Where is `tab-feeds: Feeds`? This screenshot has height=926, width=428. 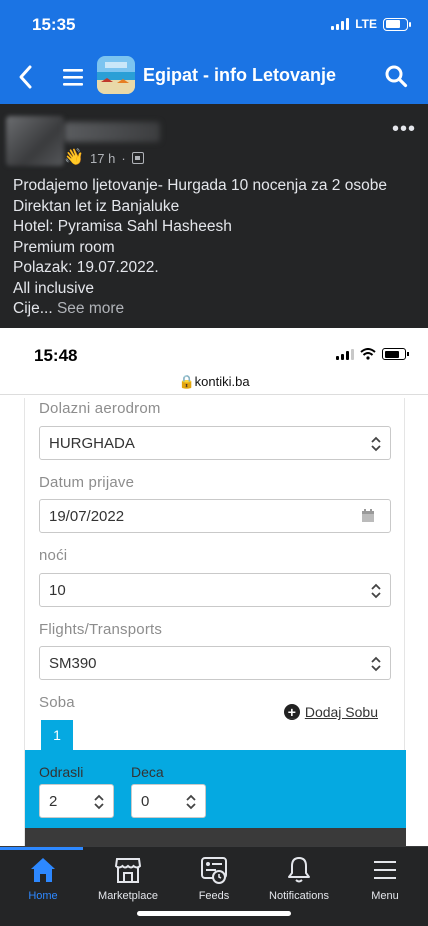
tab-feeds: Feeds is located at coordinates (214, 881).